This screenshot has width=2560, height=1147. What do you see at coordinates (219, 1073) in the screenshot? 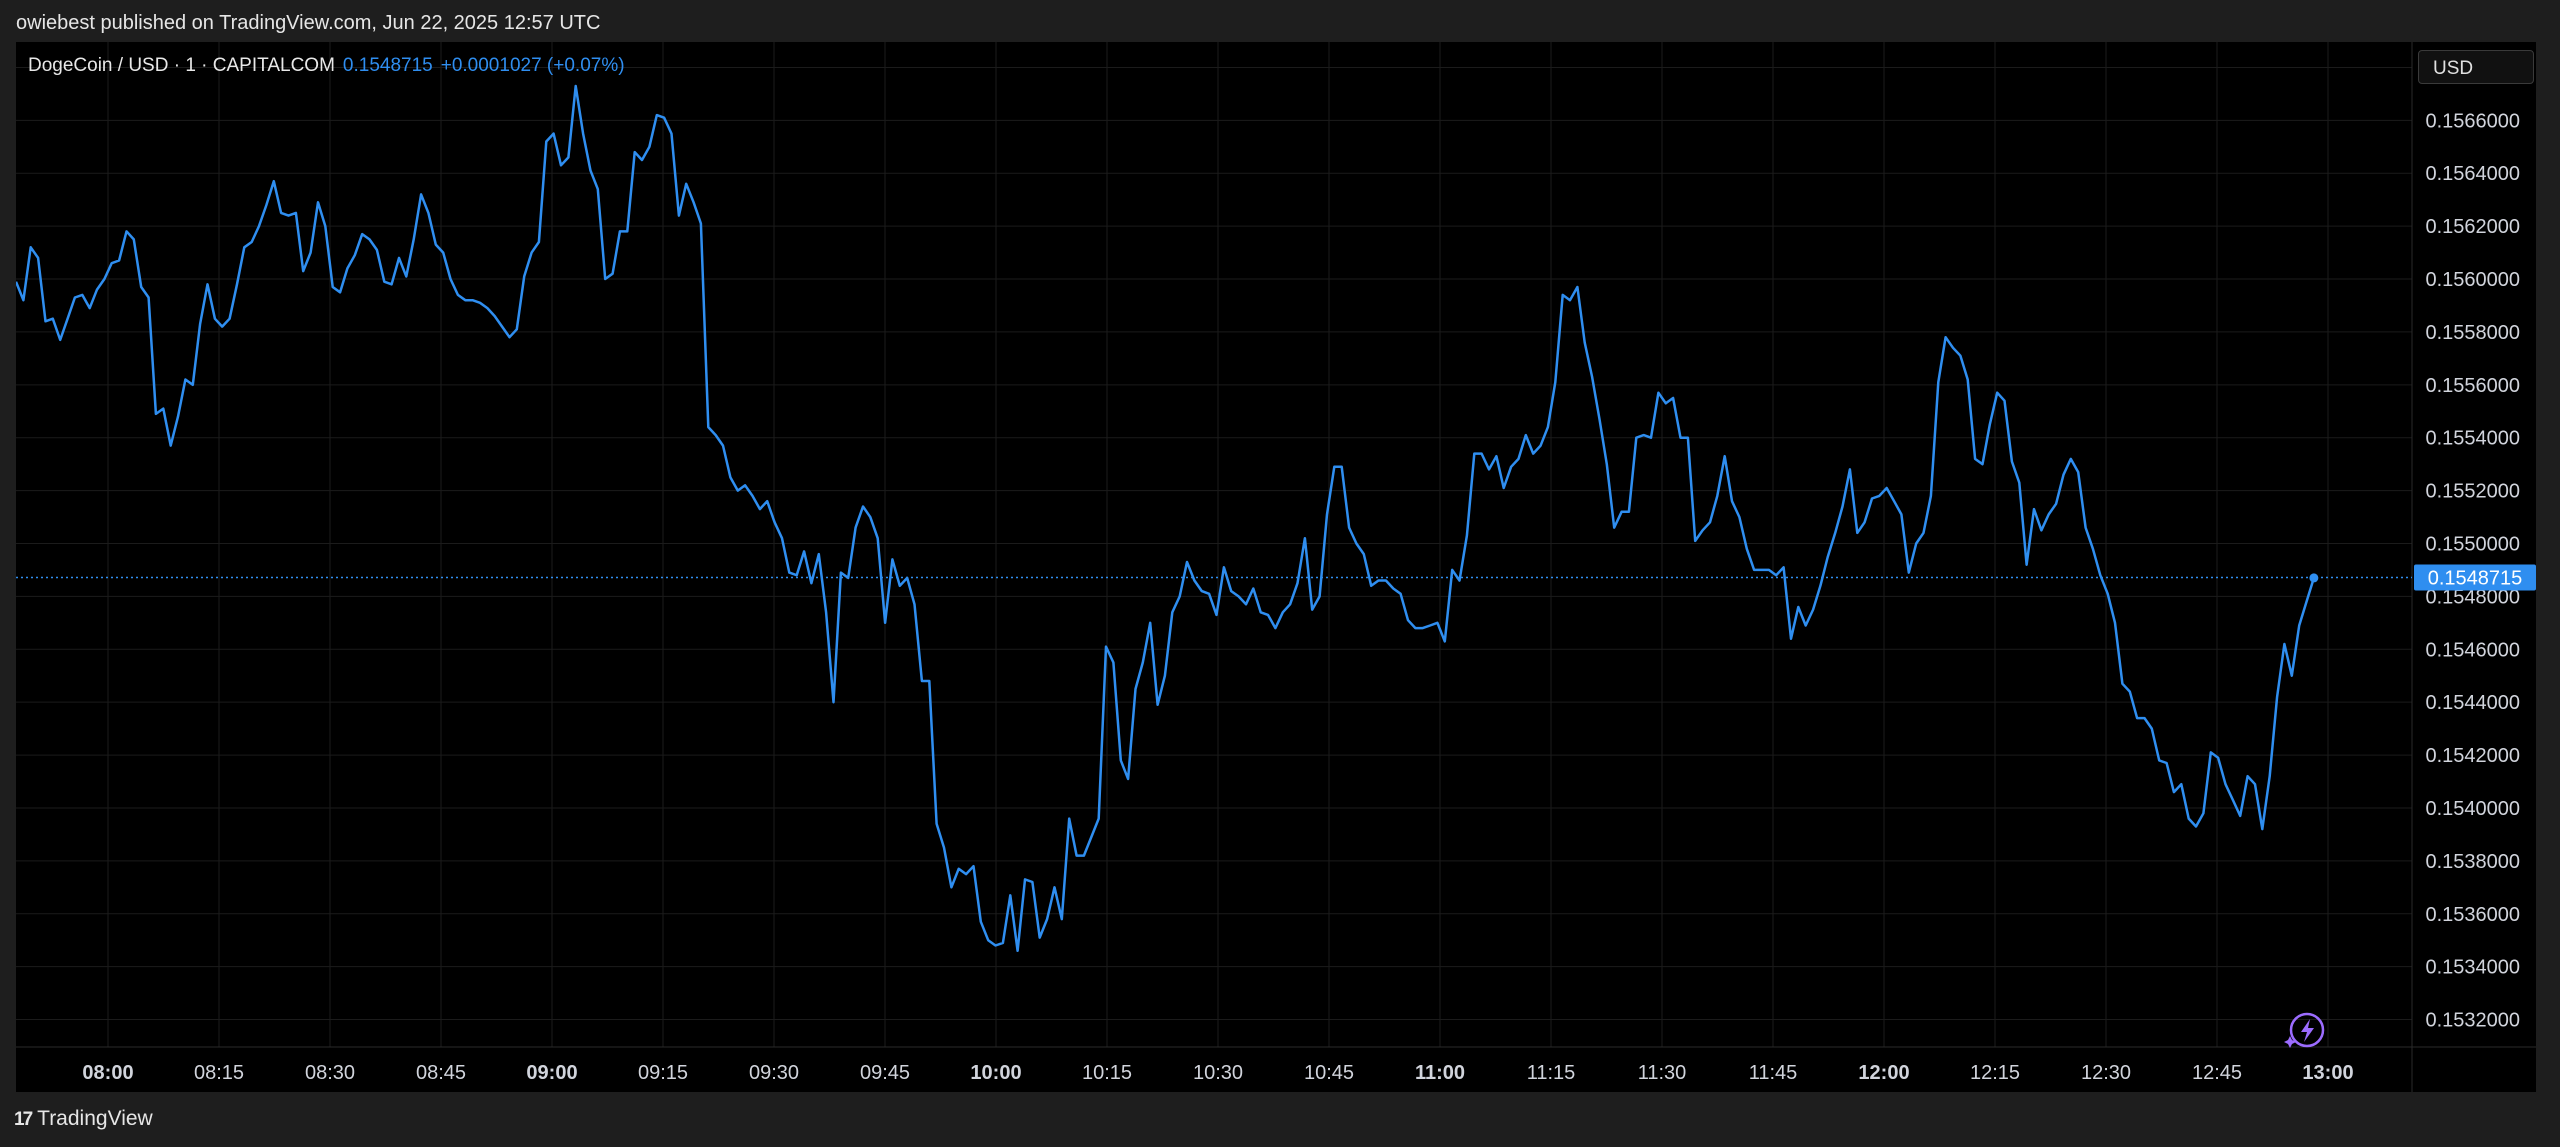
I see `x-tick-label: 08:15` at bounding box center [219, 1073].